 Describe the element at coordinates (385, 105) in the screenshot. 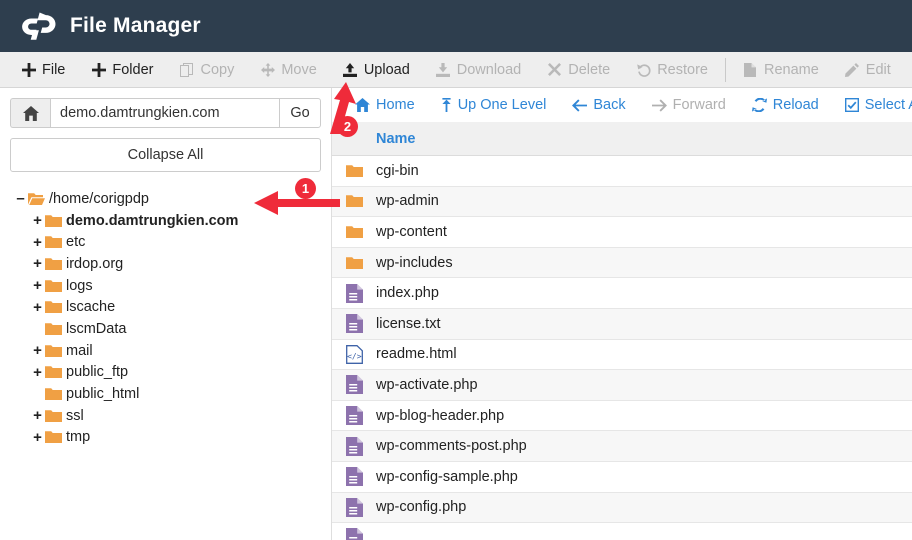

I see `nav-home-button: Home` at that location.